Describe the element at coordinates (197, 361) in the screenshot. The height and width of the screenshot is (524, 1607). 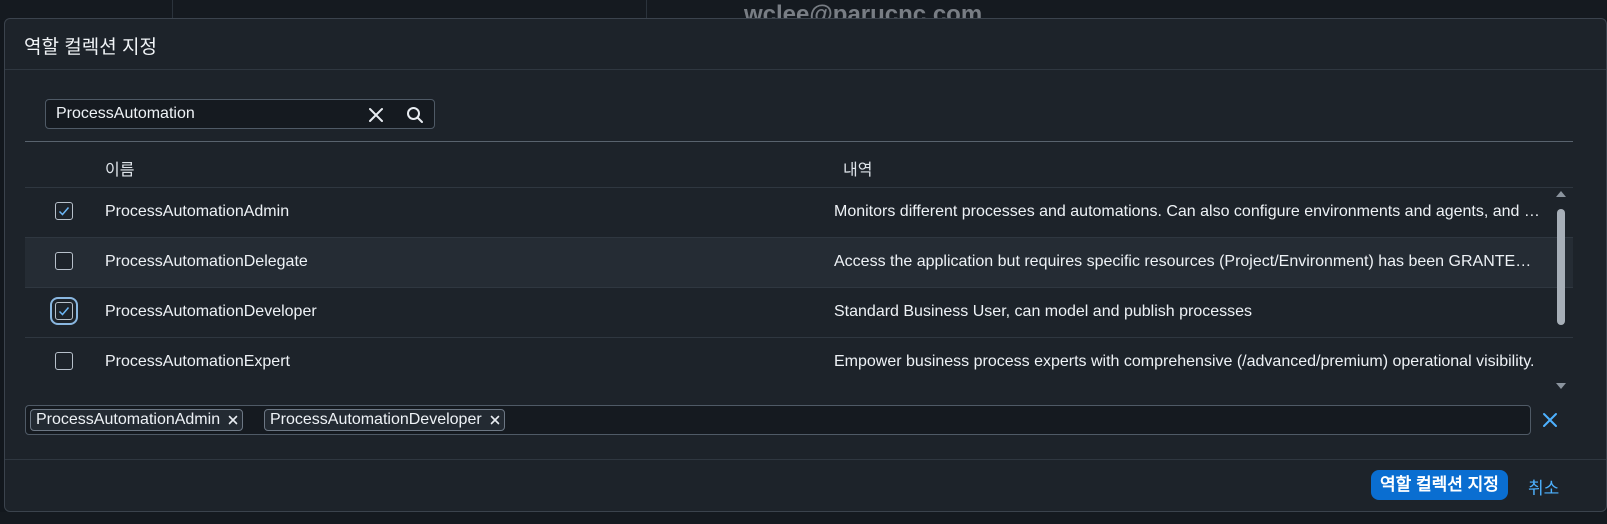
I see `row-name: ProcessAutomationExpert` at that location.